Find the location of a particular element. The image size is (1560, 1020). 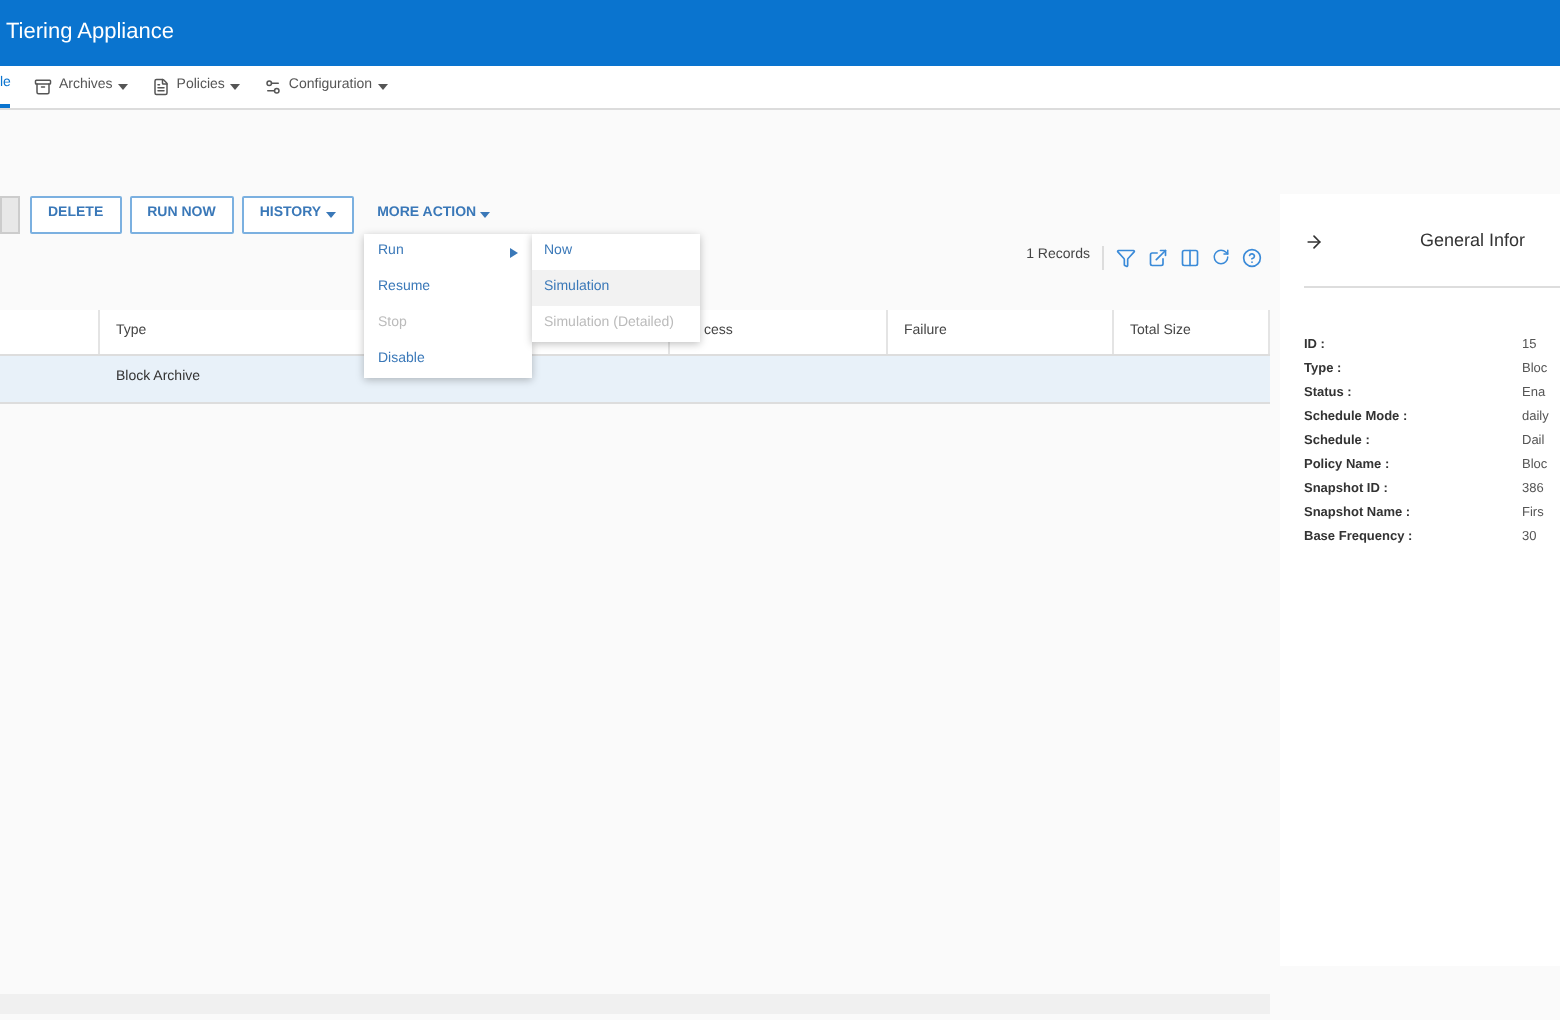

columns-icon is located at coordinates (1190, 257).